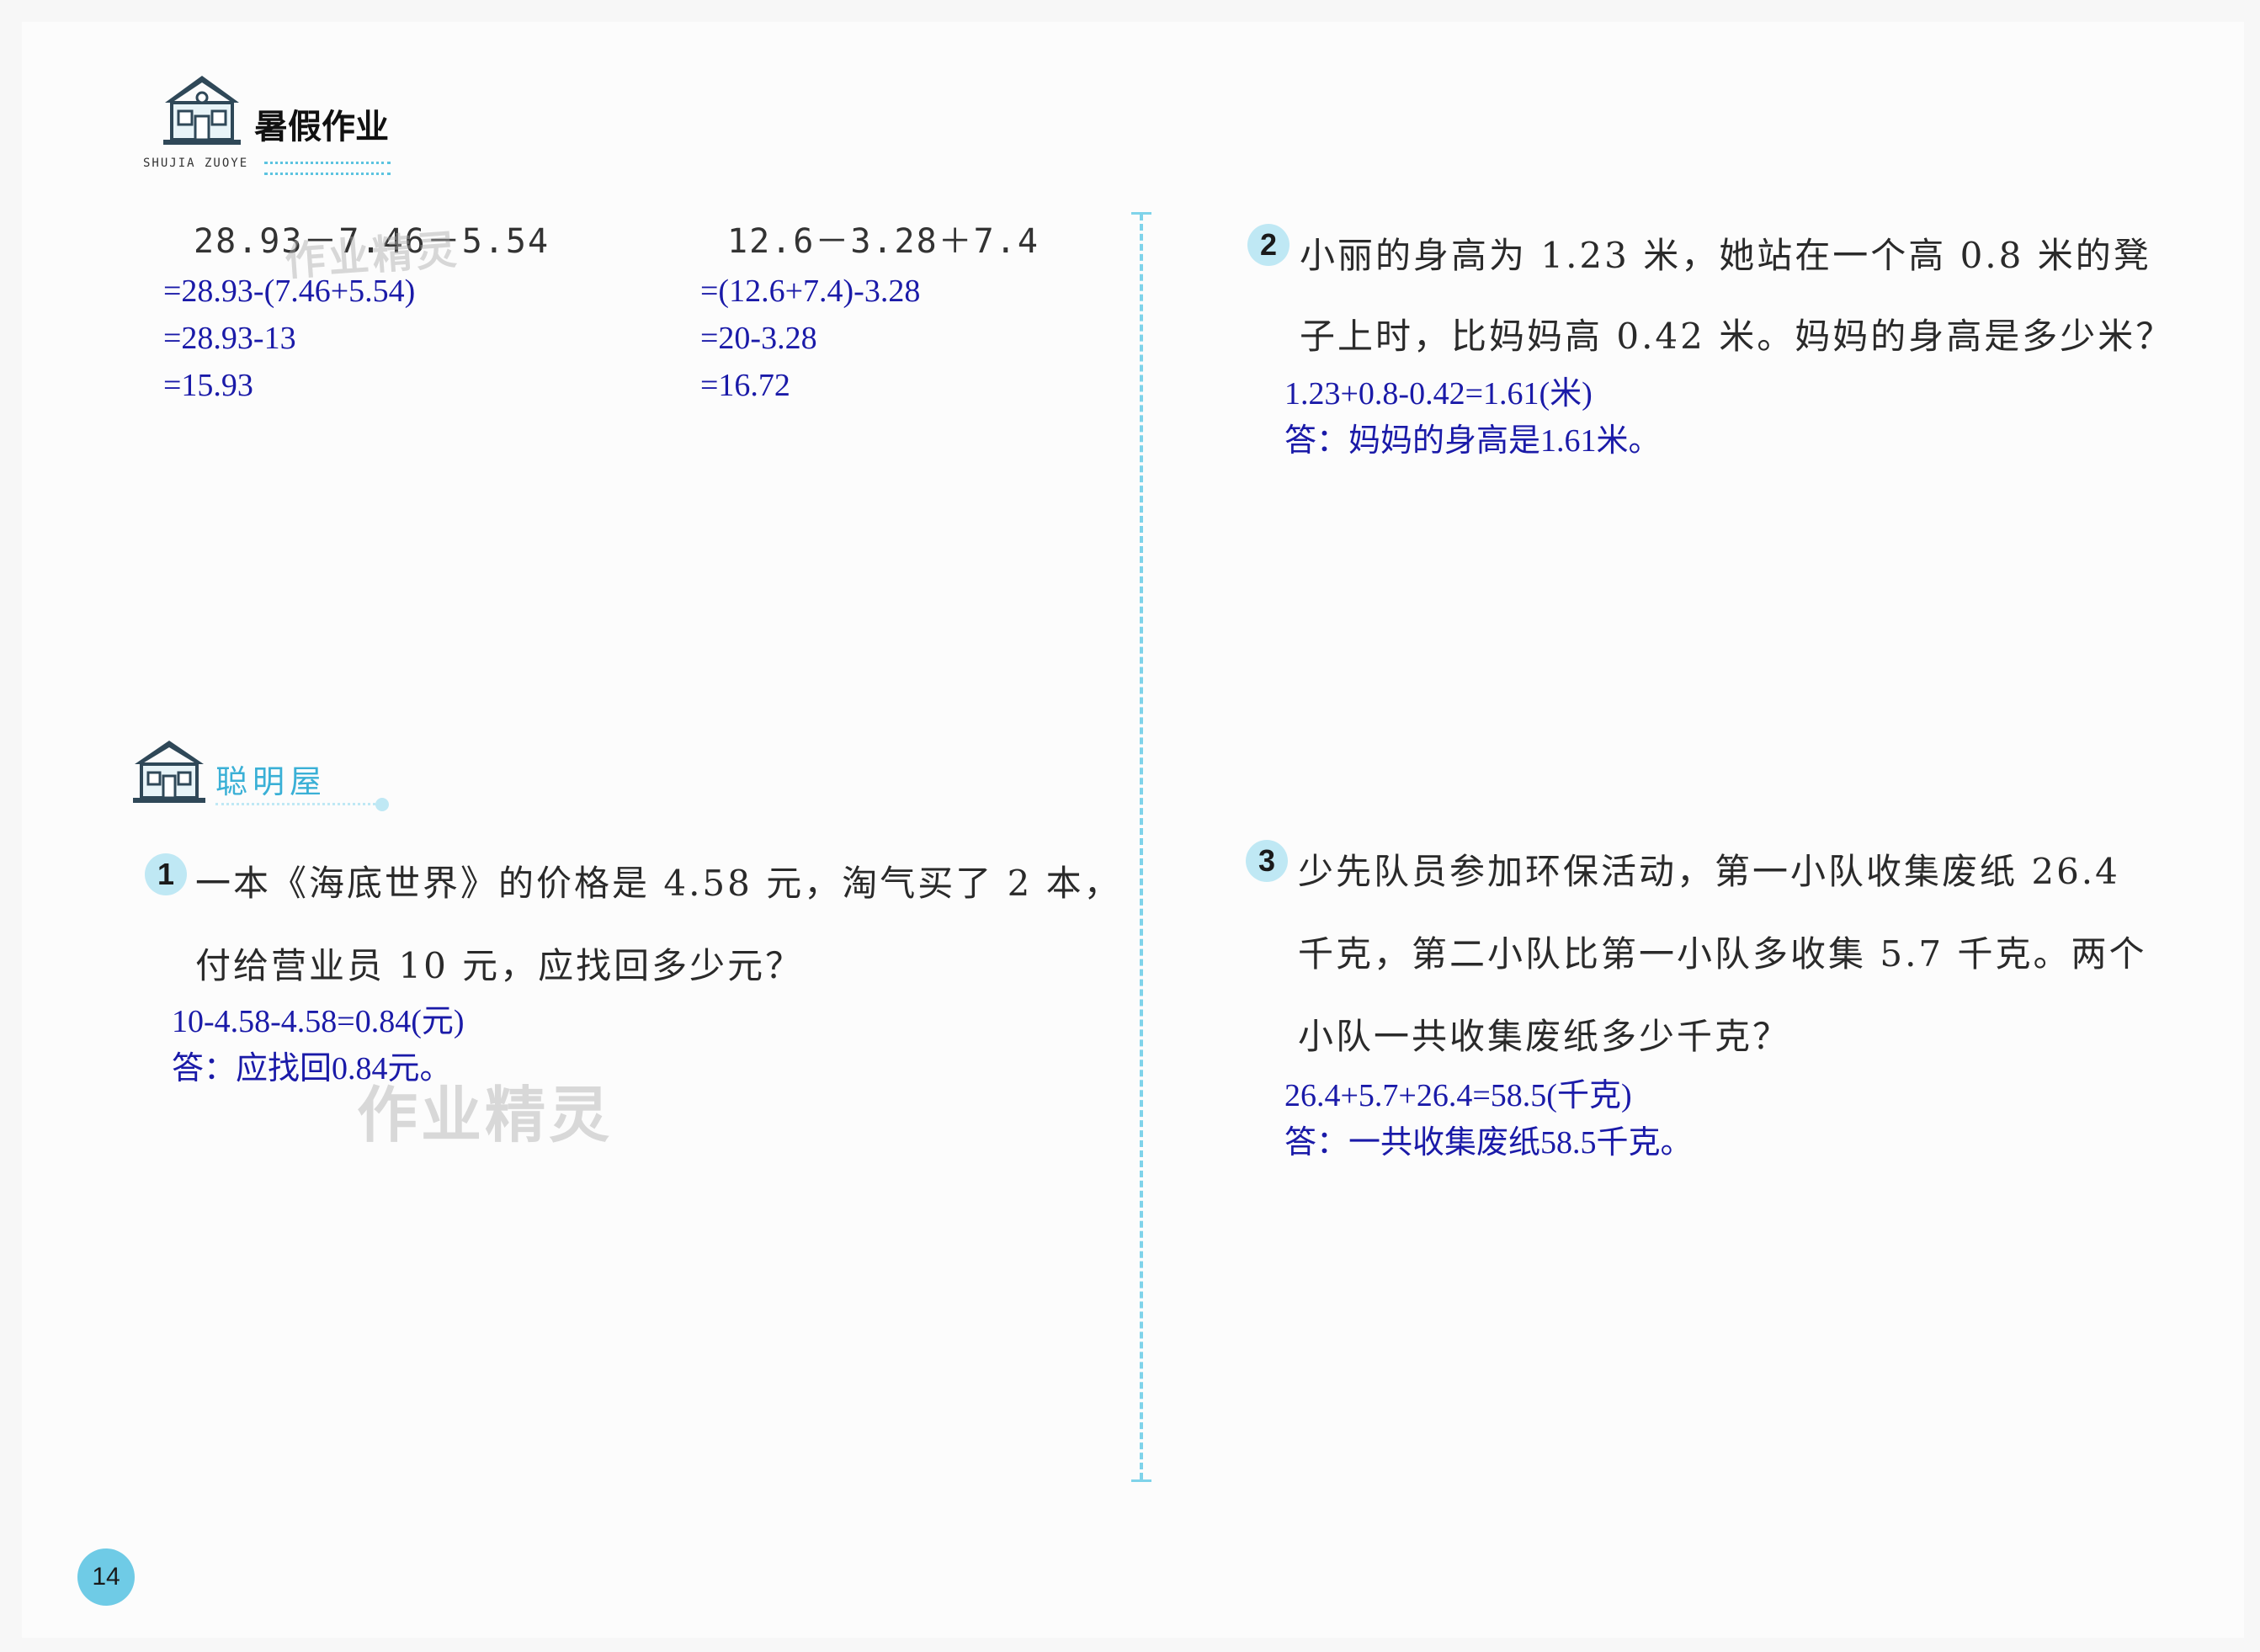  Describe the element at coordinates (196, 163) in the screenshot. I see `header-subtitle: SHUJIA ZUOYE` at that location.